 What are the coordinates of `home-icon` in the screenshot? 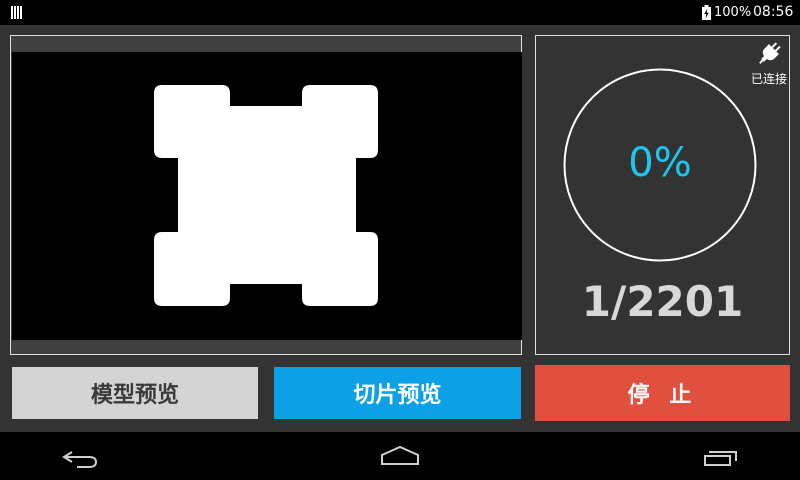 It's located at (400, 456).